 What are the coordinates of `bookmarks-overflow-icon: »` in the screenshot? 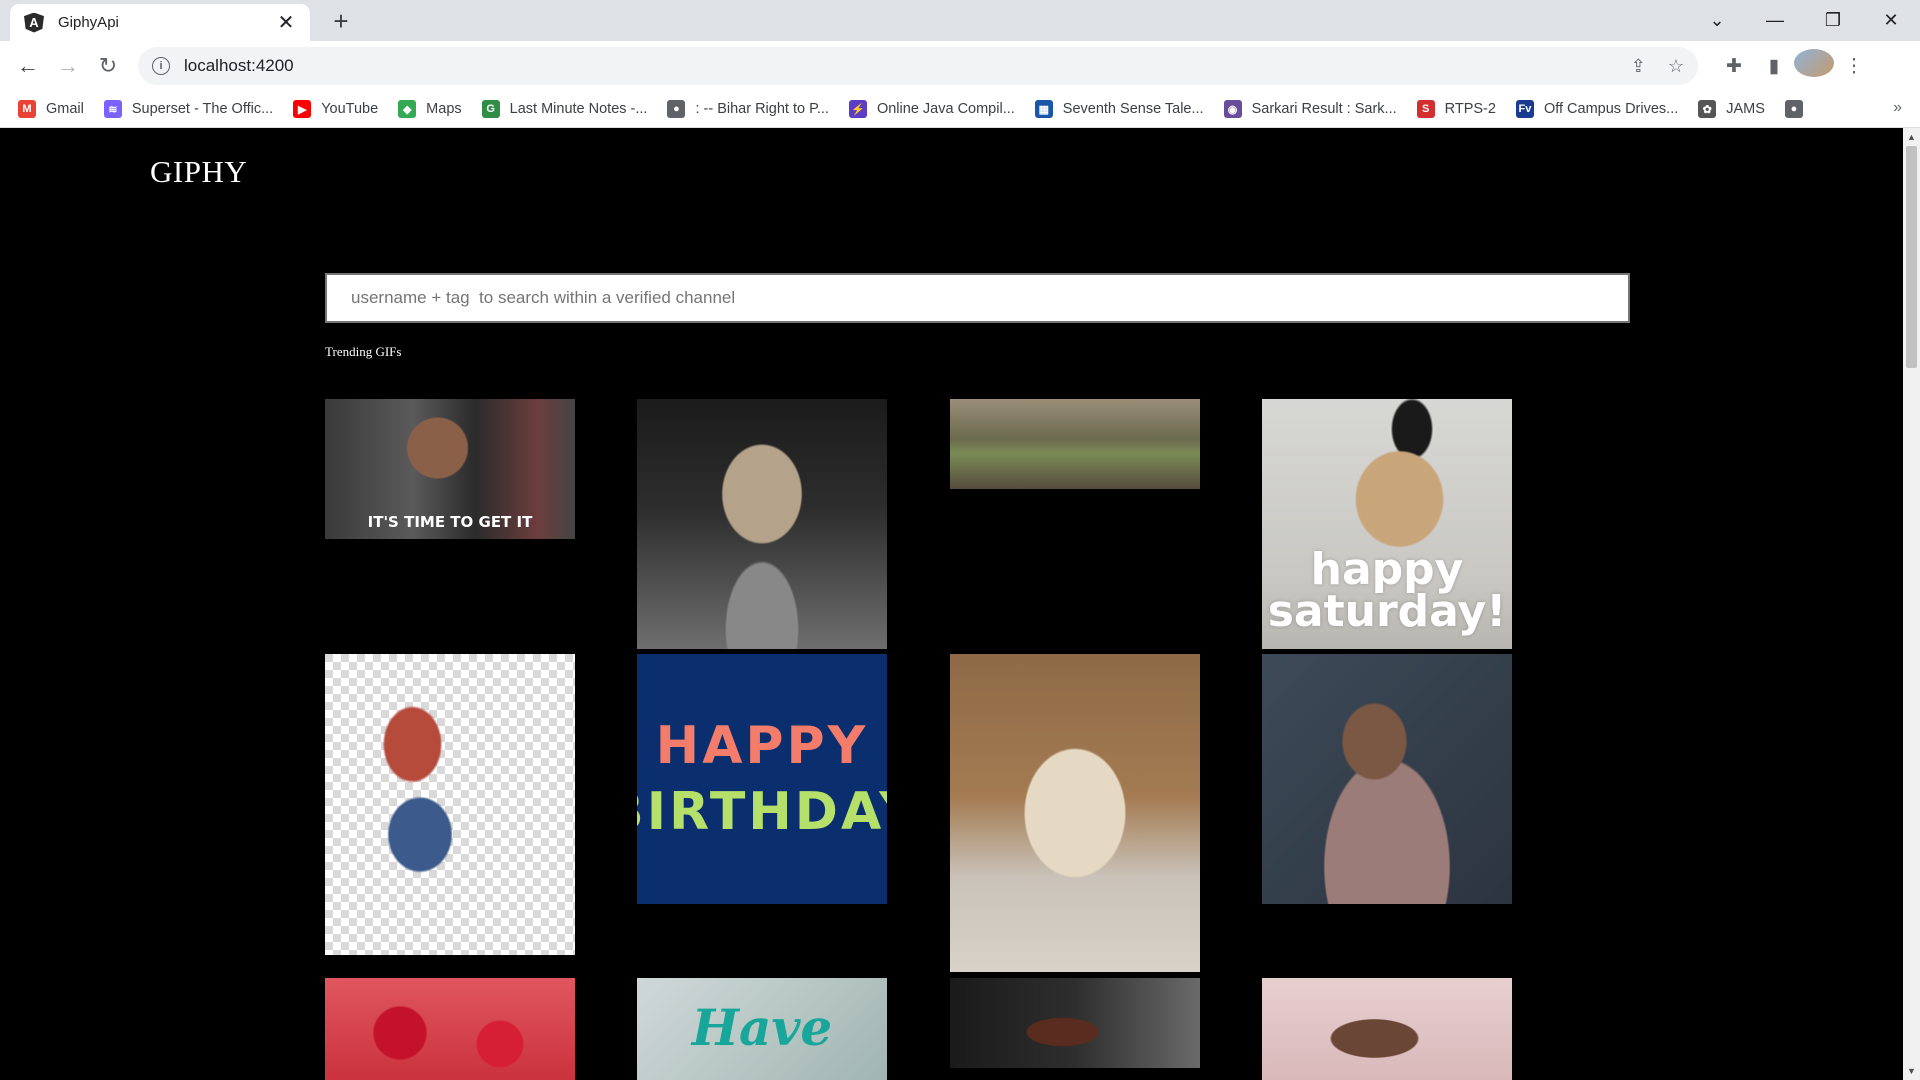 It's located at (1897, 108).